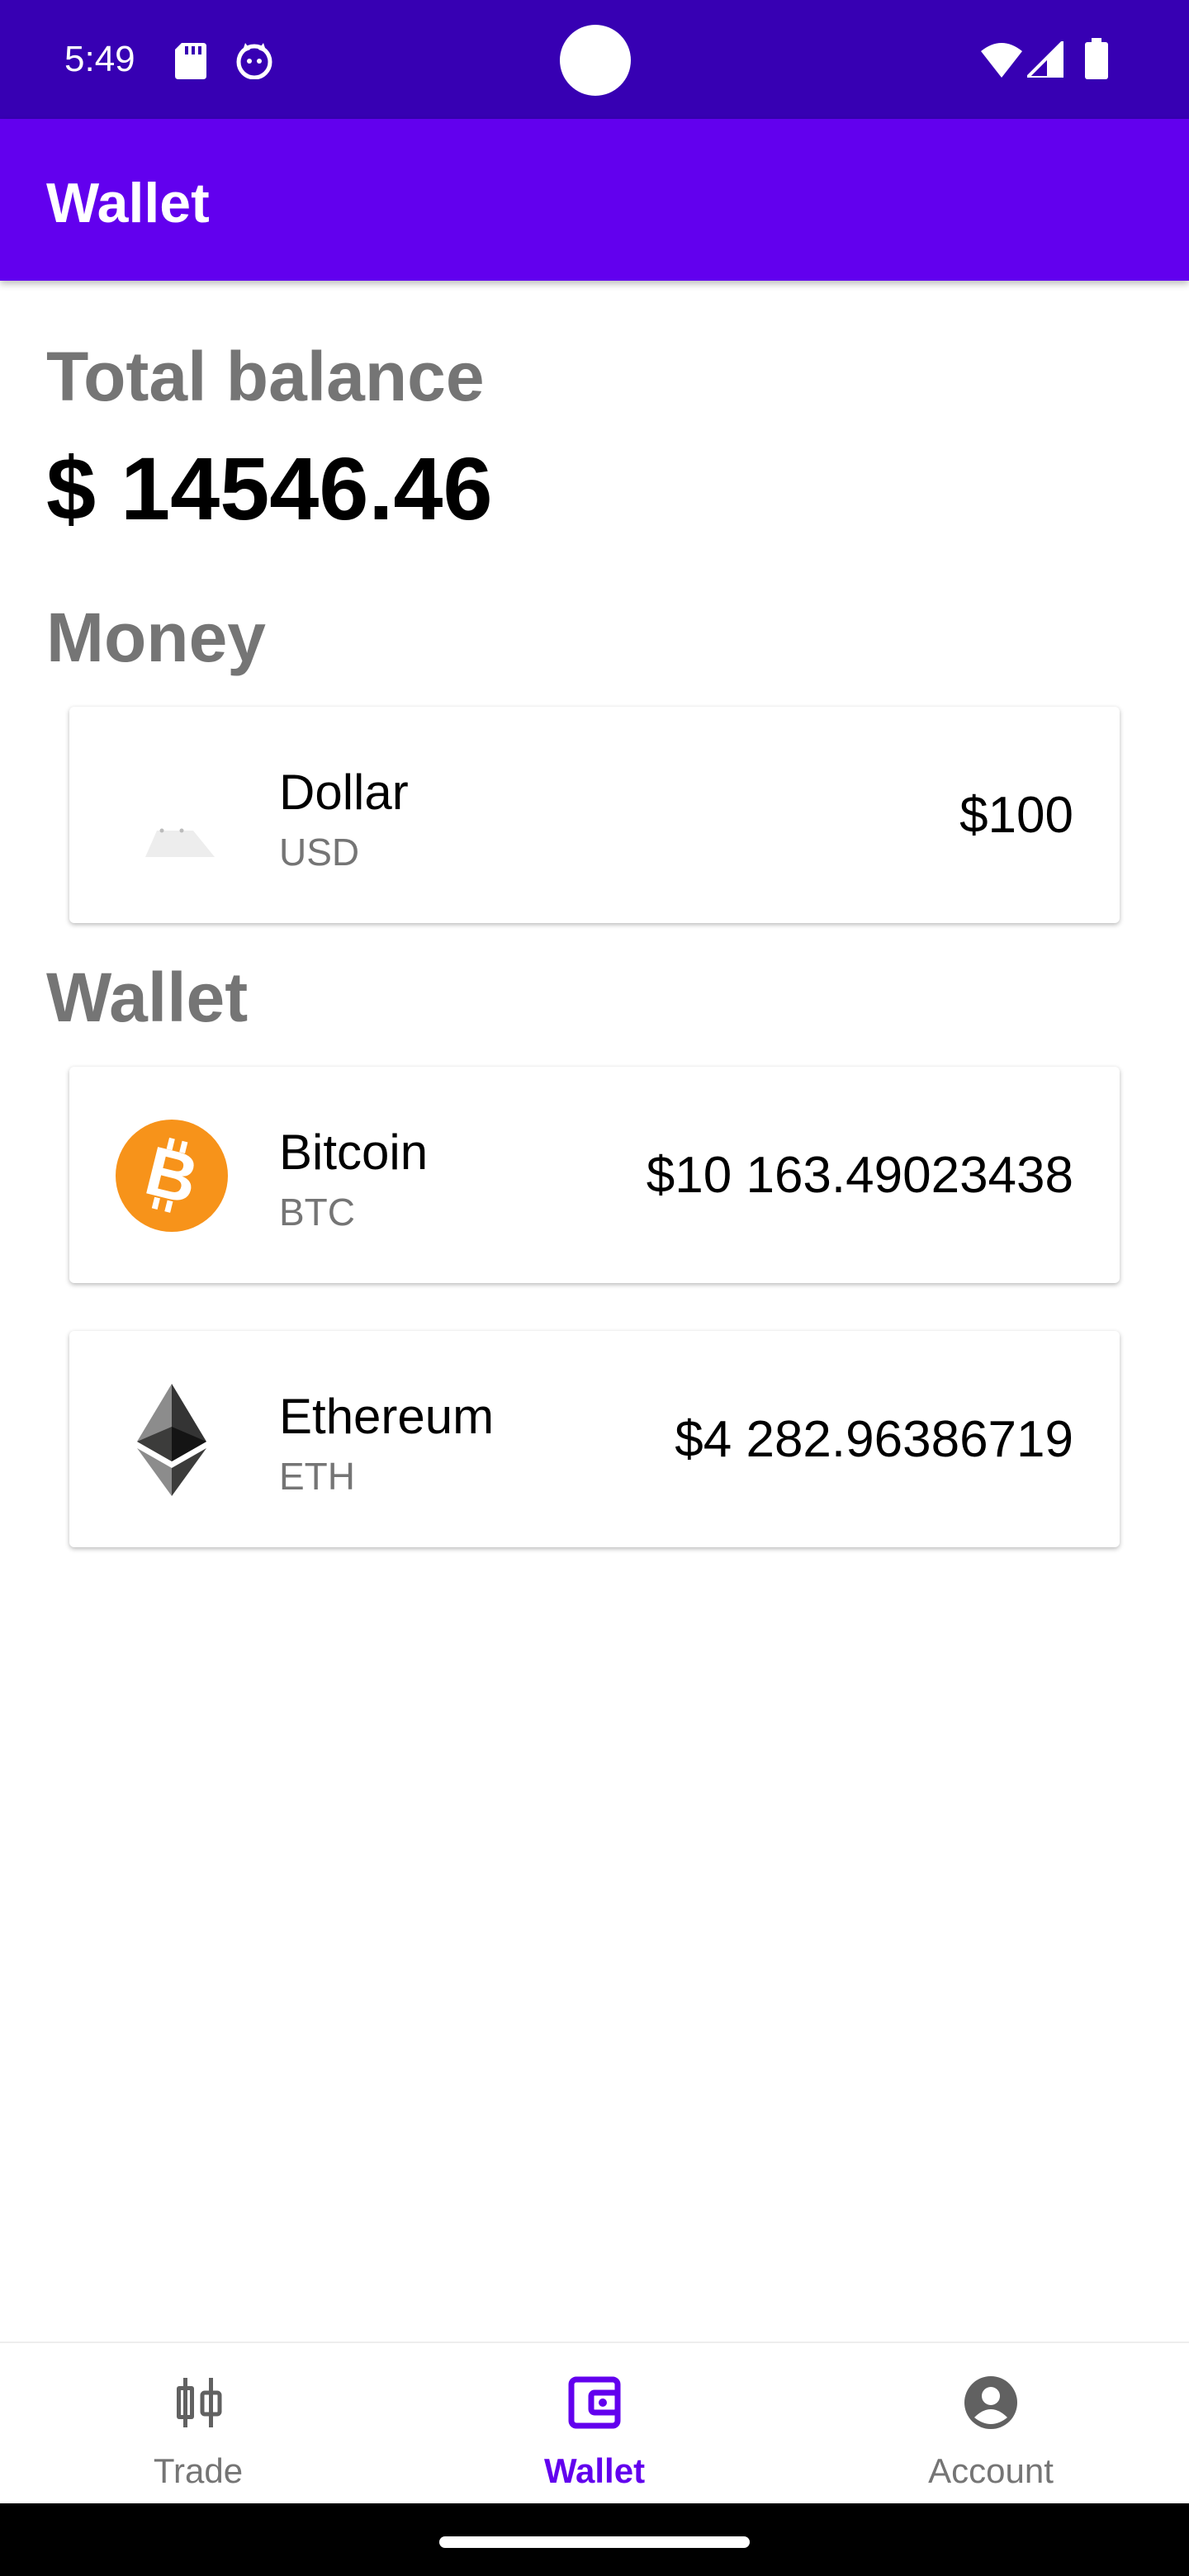 The image size is (1189, 2576). I want to click on crypto-code: BTC, so click(317, 1212).